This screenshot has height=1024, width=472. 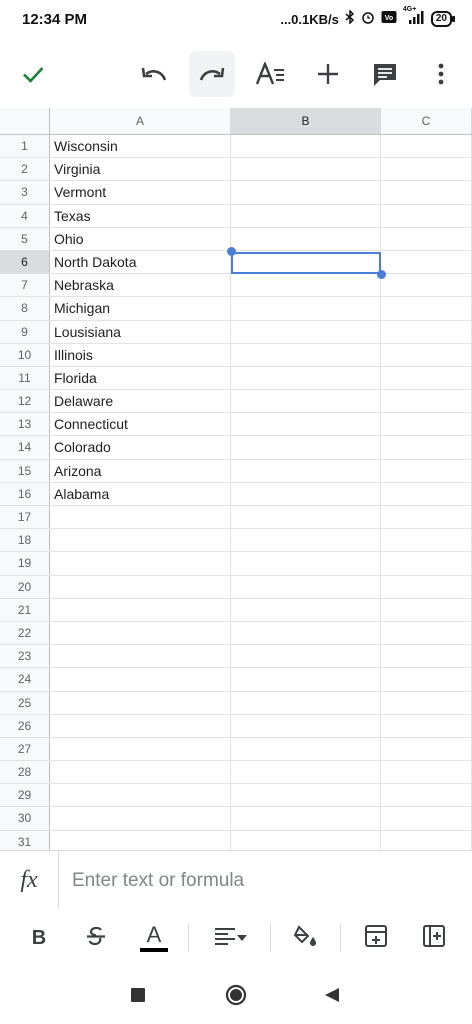 What do you see at coordinates (154, 938) in the screenshot?
I see `text-color-button: A` at bounding box center [154, 938].